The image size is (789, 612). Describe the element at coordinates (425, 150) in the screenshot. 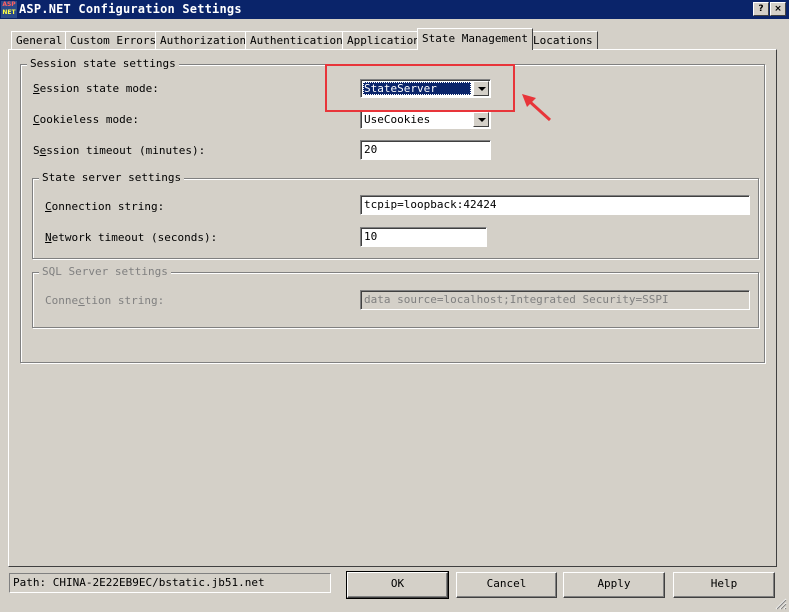

I see `session-timeout-input: 20` at that location.